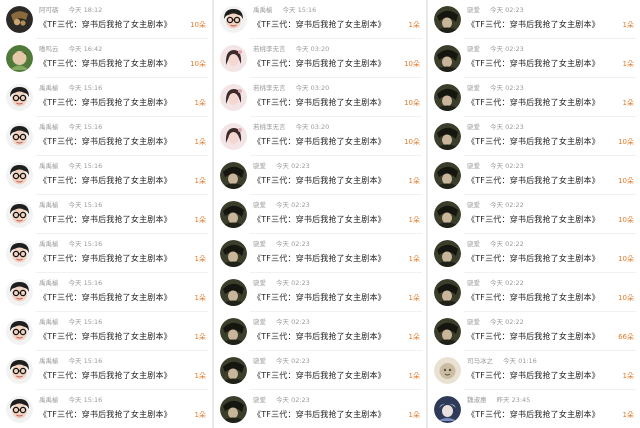  I want to click on username: 阿可砺, so click(49, 10).